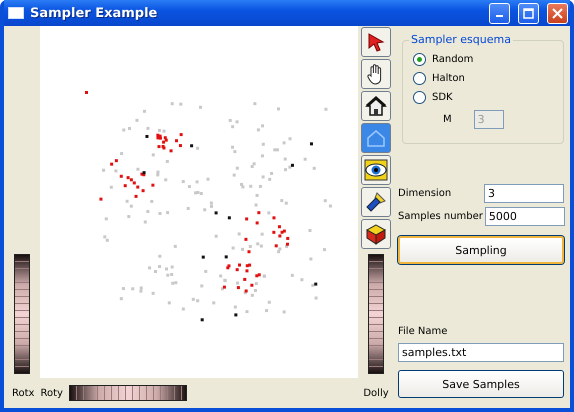 The image size is (574, 412). I want to click on cursor-icon, so click(376, 42).